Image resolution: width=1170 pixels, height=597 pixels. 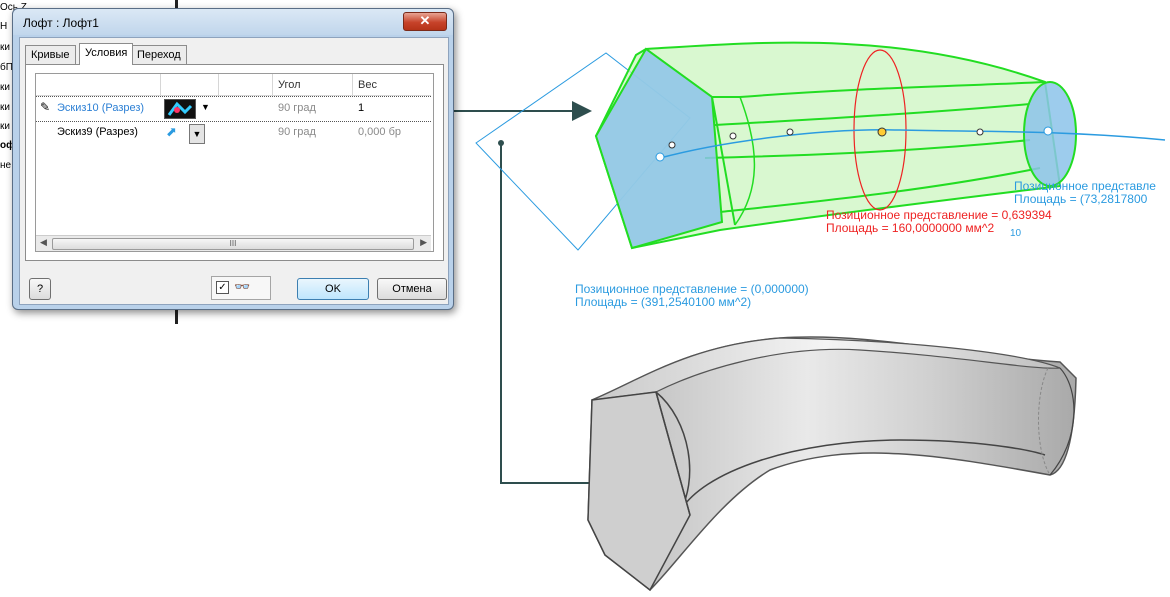 I want to click on row-weight: 1, so click(x=361, y=108).